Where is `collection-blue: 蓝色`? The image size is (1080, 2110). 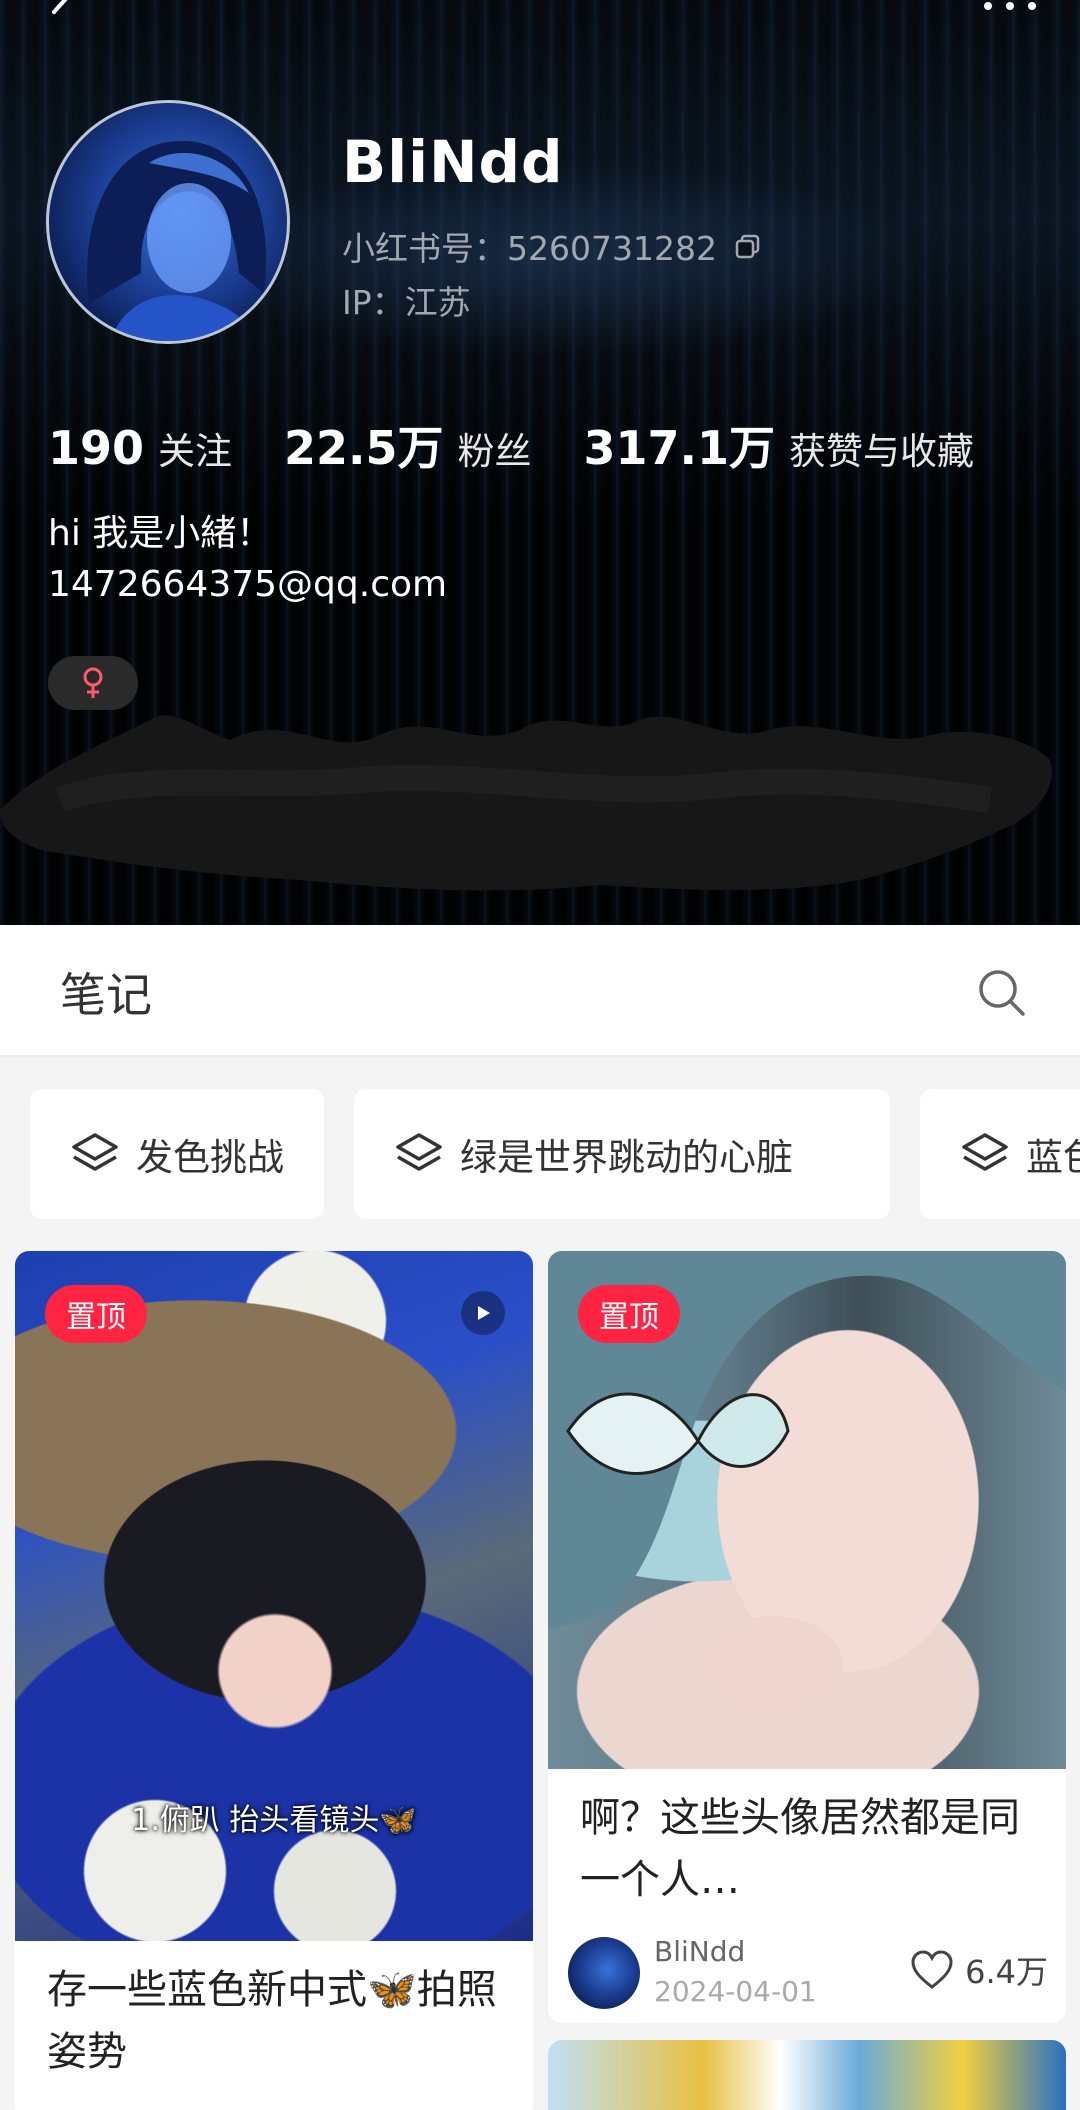
collection-blue: 蓝色 is located at coordinates (1000, 1154).